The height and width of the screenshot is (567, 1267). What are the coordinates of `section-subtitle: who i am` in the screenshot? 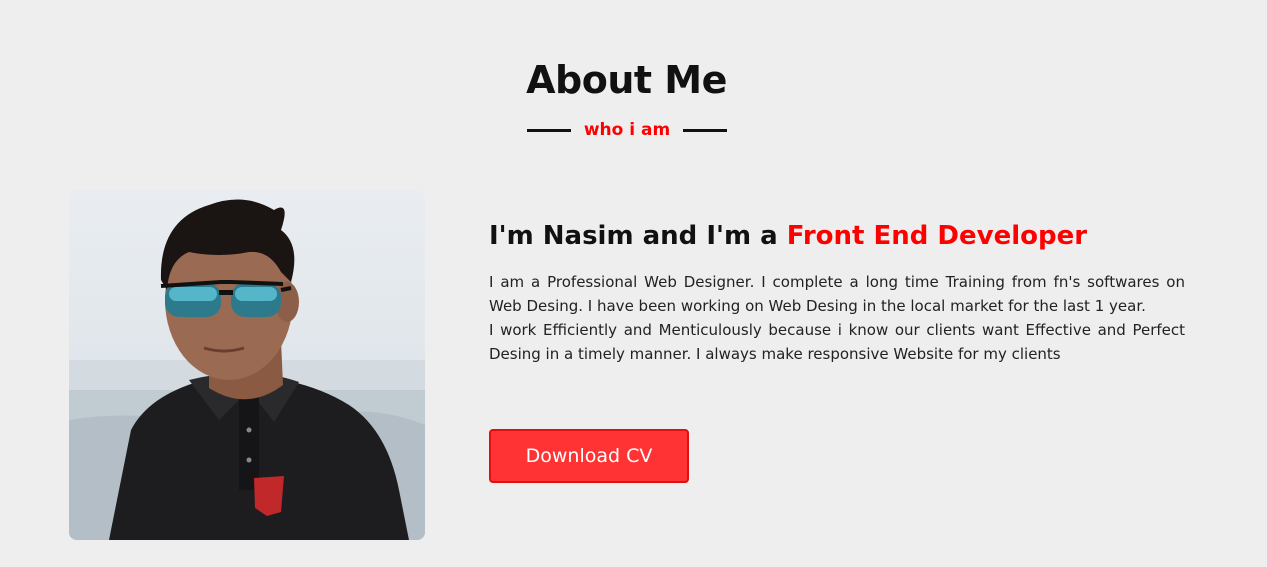 It's located at (627, 130).